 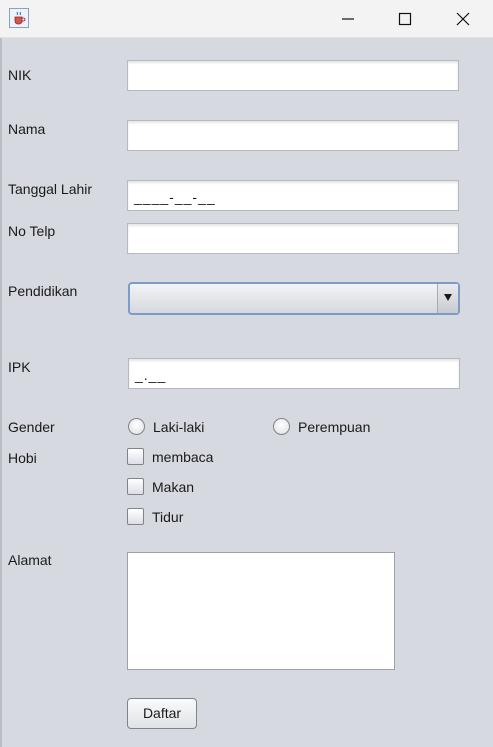 I want to click on hobi-membaca-checkbox, so click(x=135, y=456).